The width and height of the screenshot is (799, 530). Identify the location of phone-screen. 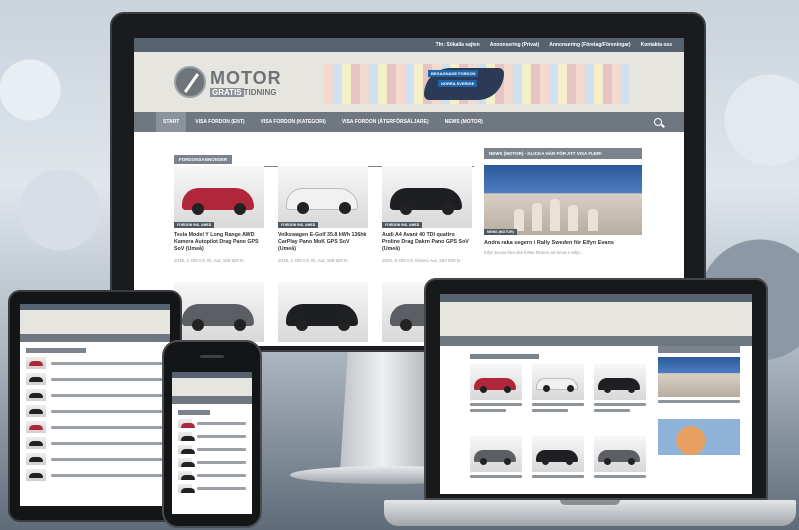
(212, 443).